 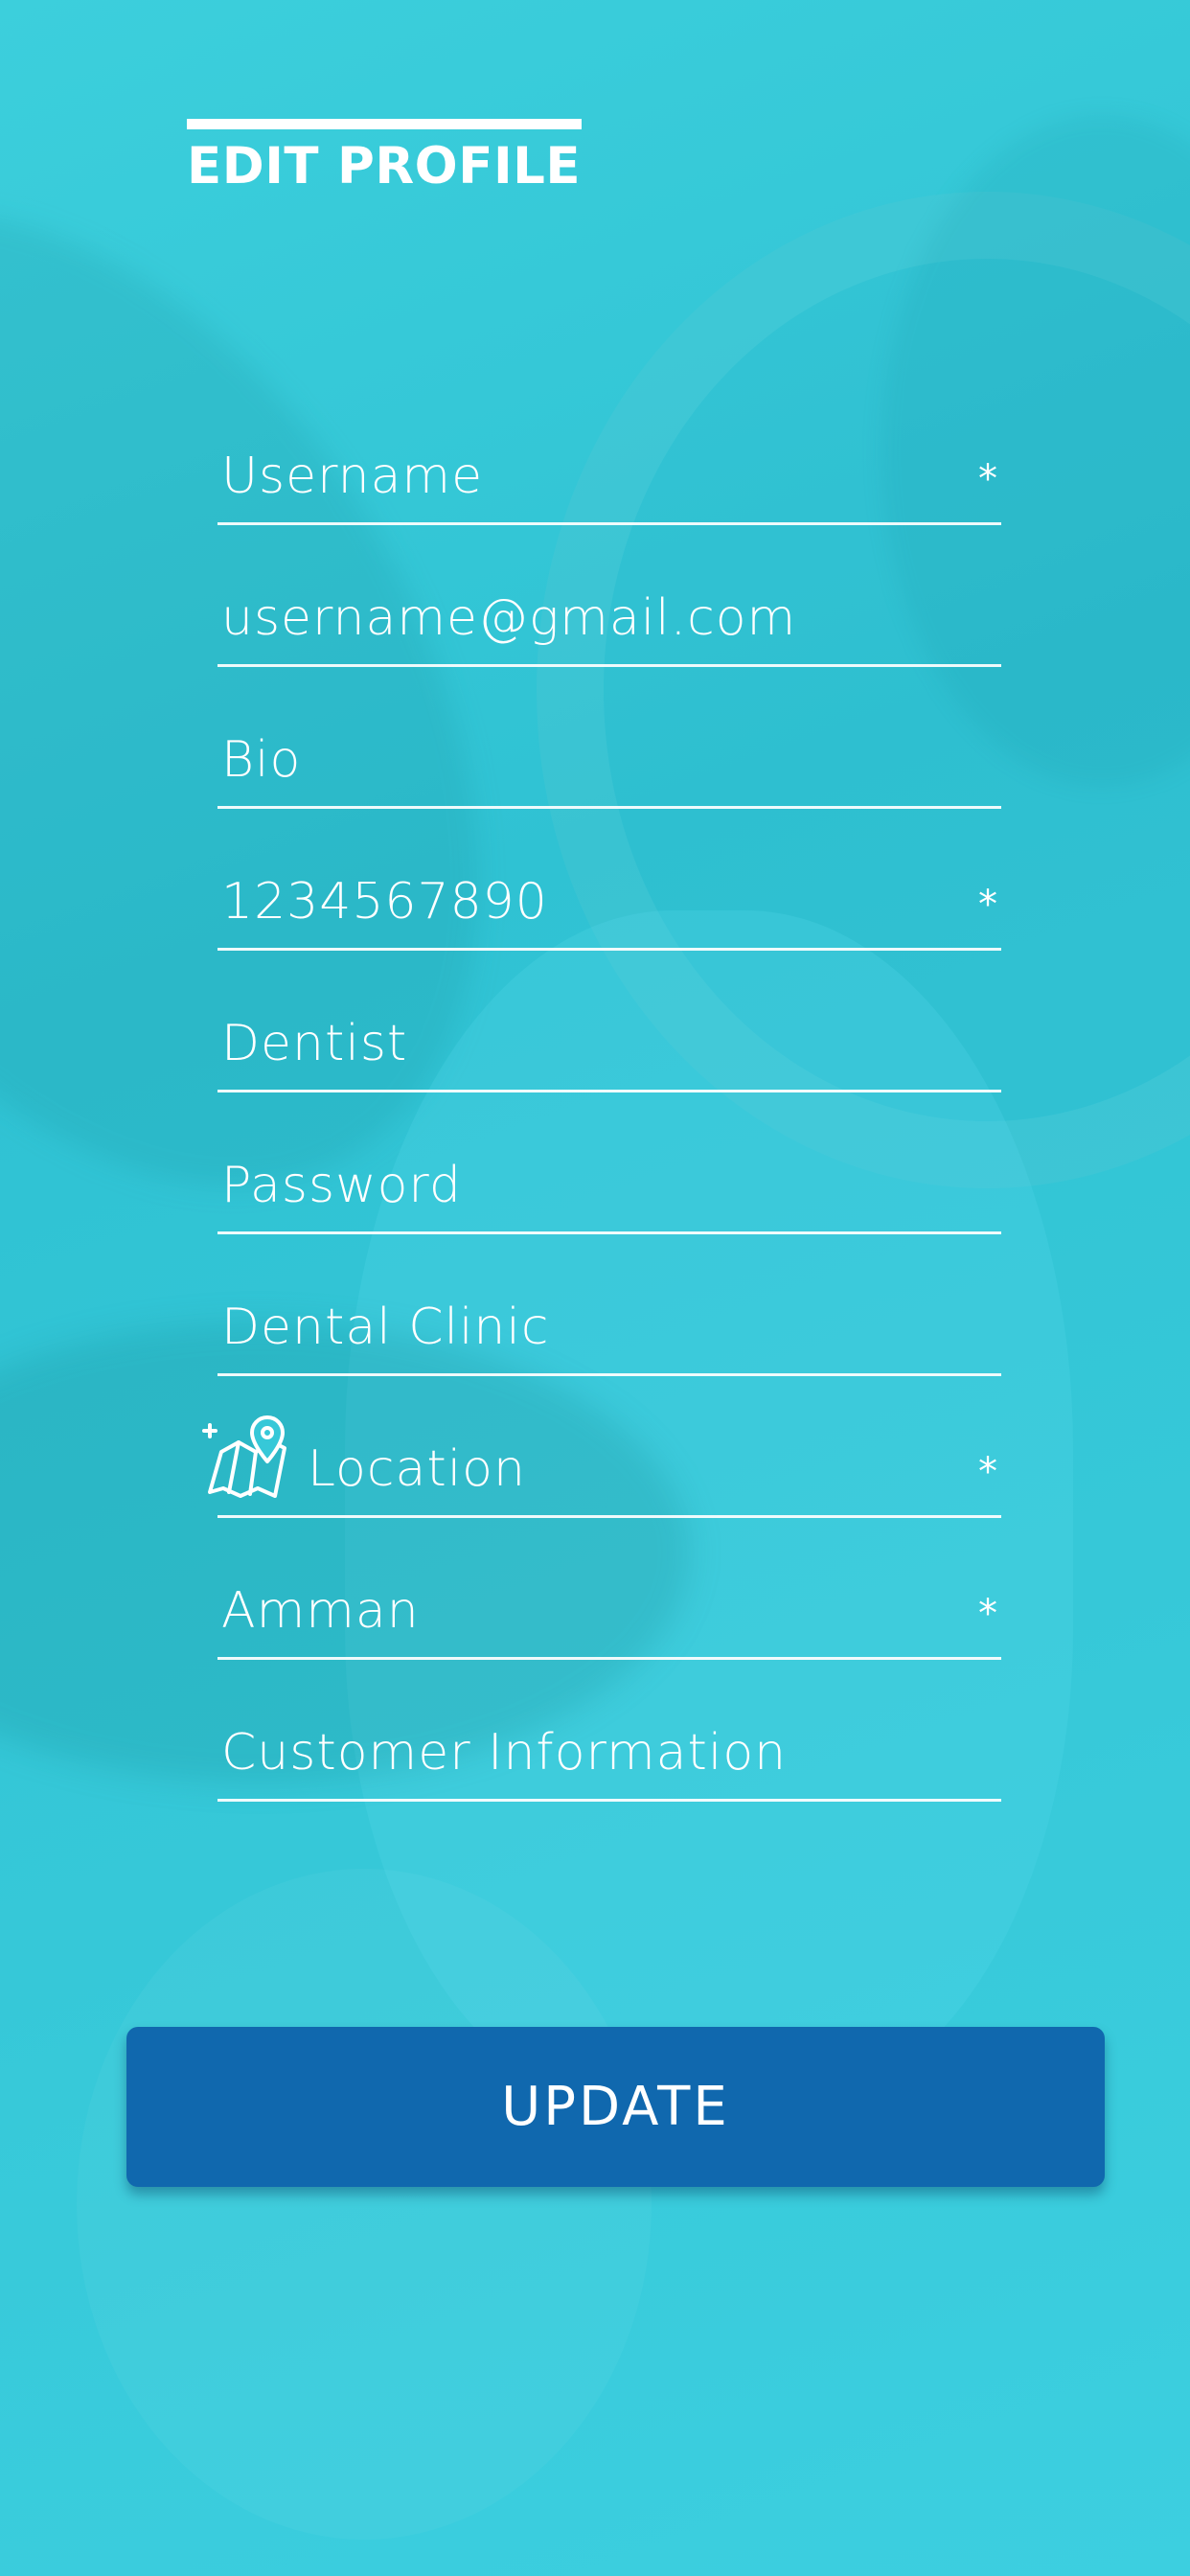 I want to click on email-field: username@gmail.com, so click(x=609, y=598).